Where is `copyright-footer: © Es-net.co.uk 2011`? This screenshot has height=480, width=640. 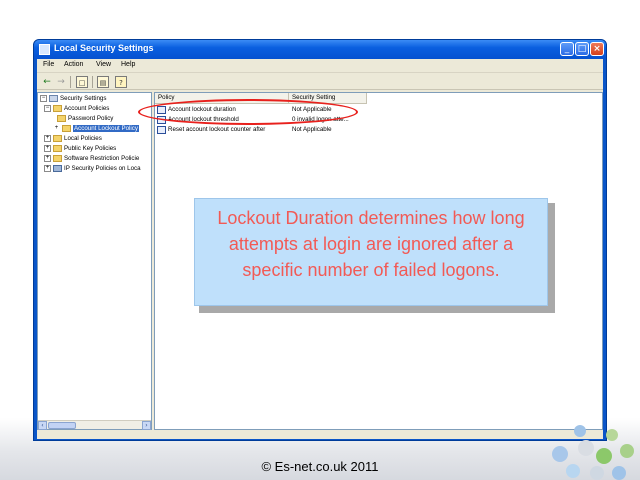
copyright-footer: © Es-net.co.uk 2011 is located at coordinates (320, 466).